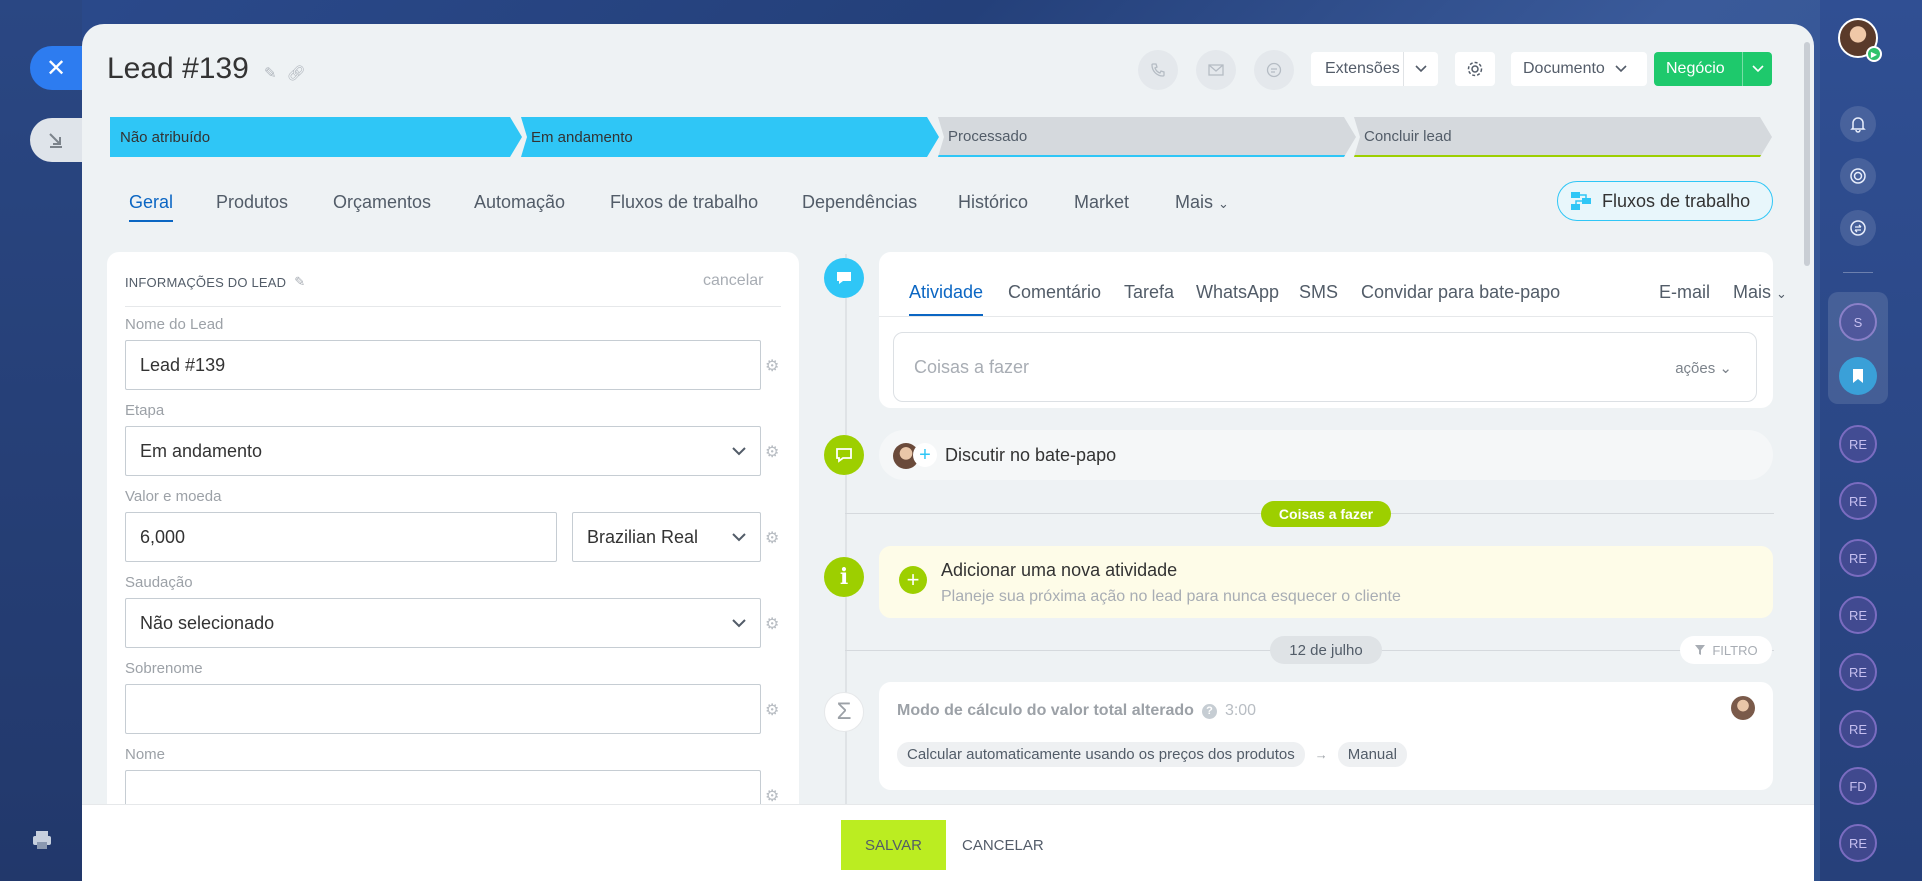 The image size is (1922, 881). Describe the element at coordinates (1194, 202) in the screenshot. I see `tab-more-label: Mais` at that location.